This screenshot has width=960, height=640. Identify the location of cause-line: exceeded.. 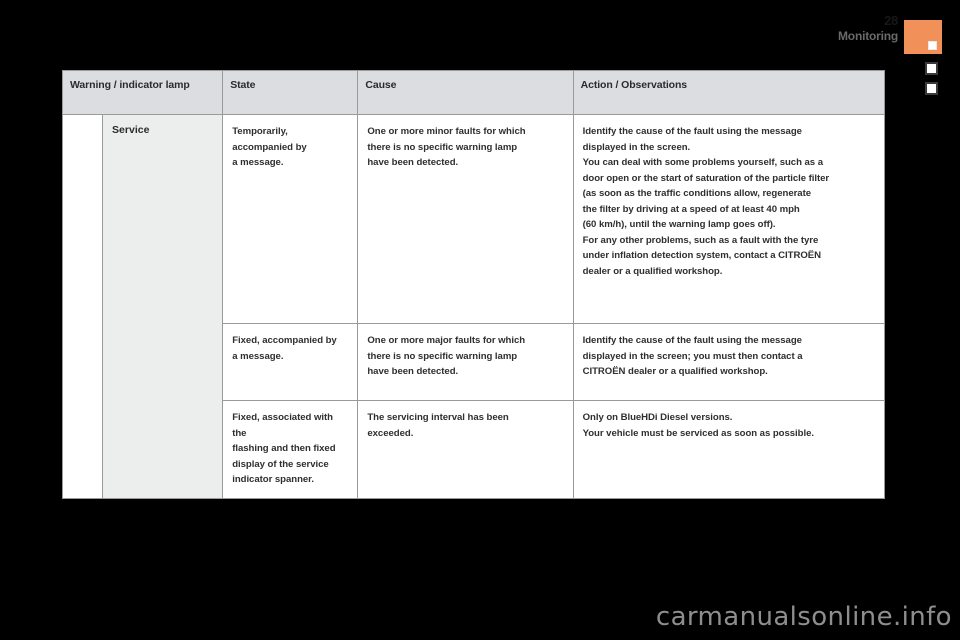
(390, 433).